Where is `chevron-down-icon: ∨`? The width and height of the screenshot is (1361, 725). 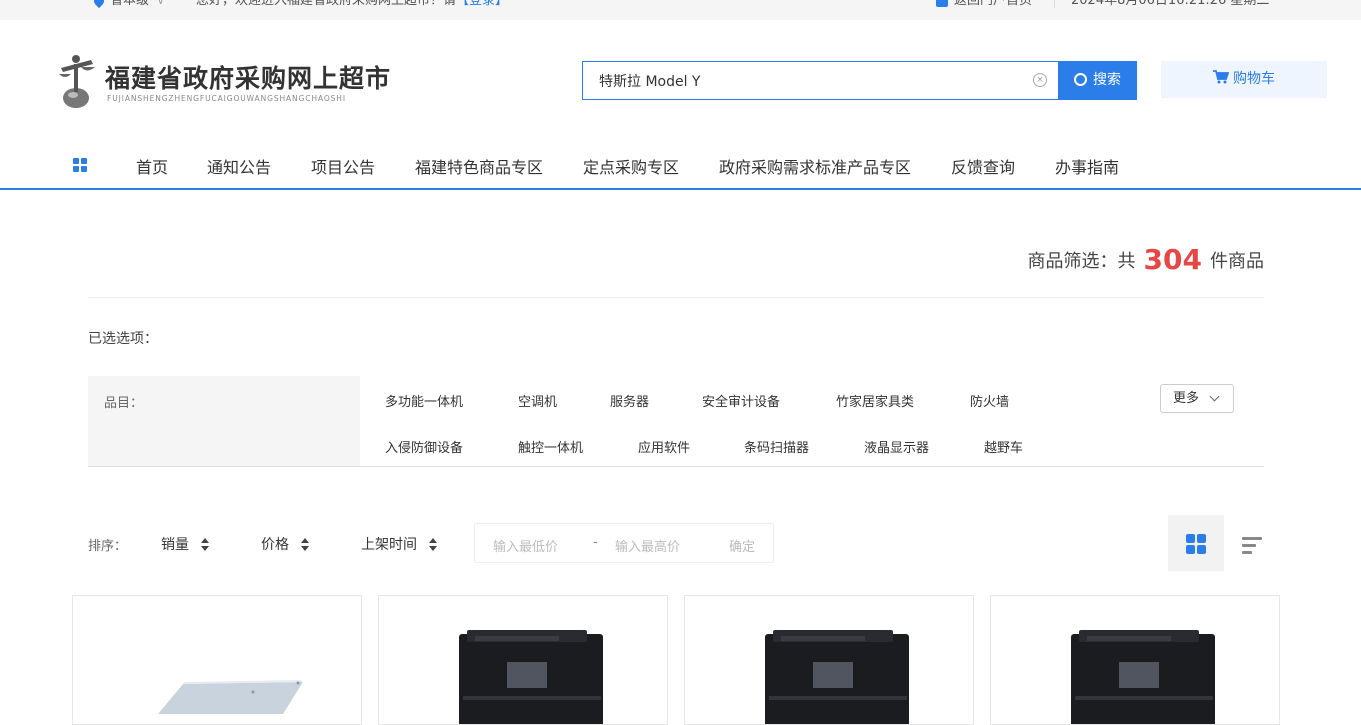 chevron-down-icon: ∨ is located at coordinates (161, 3).